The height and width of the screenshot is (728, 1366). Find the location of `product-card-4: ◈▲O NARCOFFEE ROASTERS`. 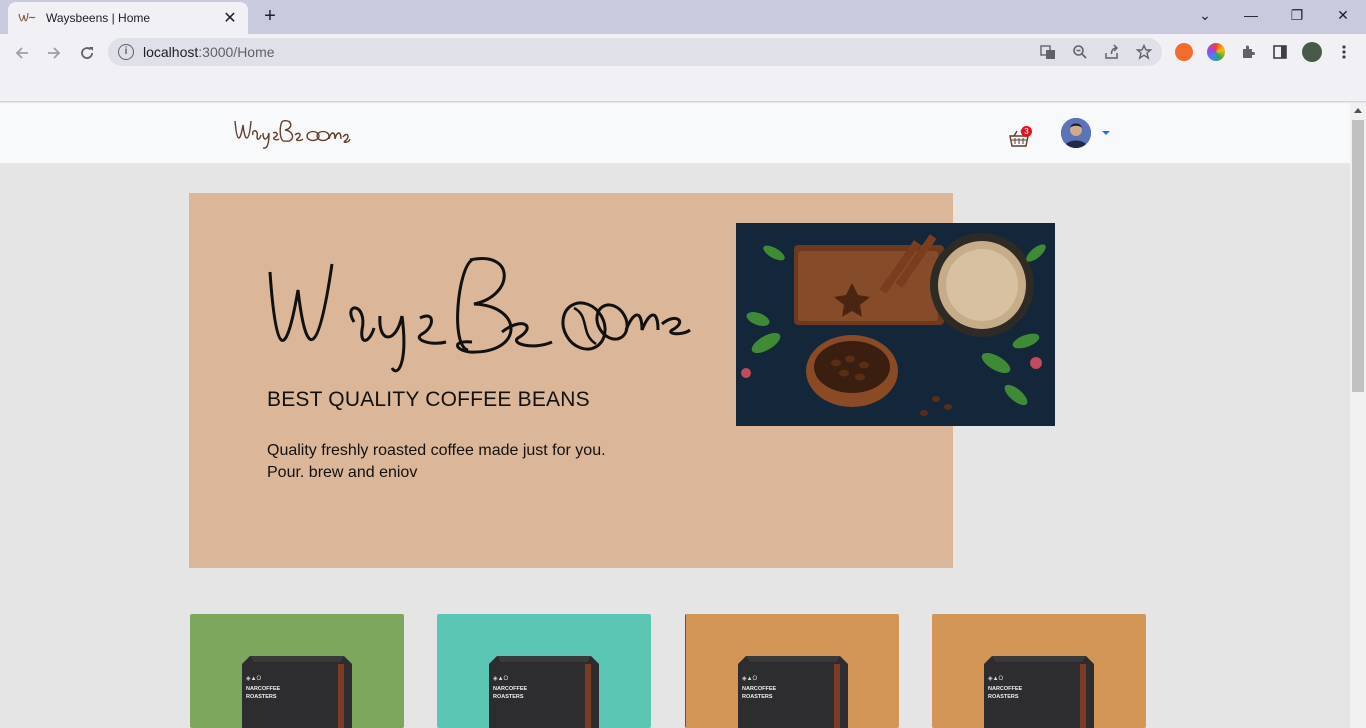

product-card-4: ◈▲O NARCOFFEE ROASTERS is located at coordinates (1039, 671).